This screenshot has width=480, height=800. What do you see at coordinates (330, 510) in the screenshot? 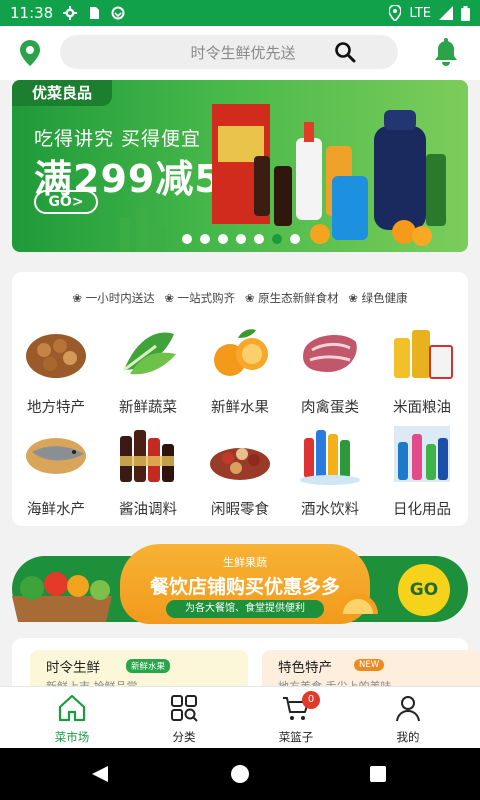
I see `category-label: 酒水饮料` at bounding box center [330, 510].